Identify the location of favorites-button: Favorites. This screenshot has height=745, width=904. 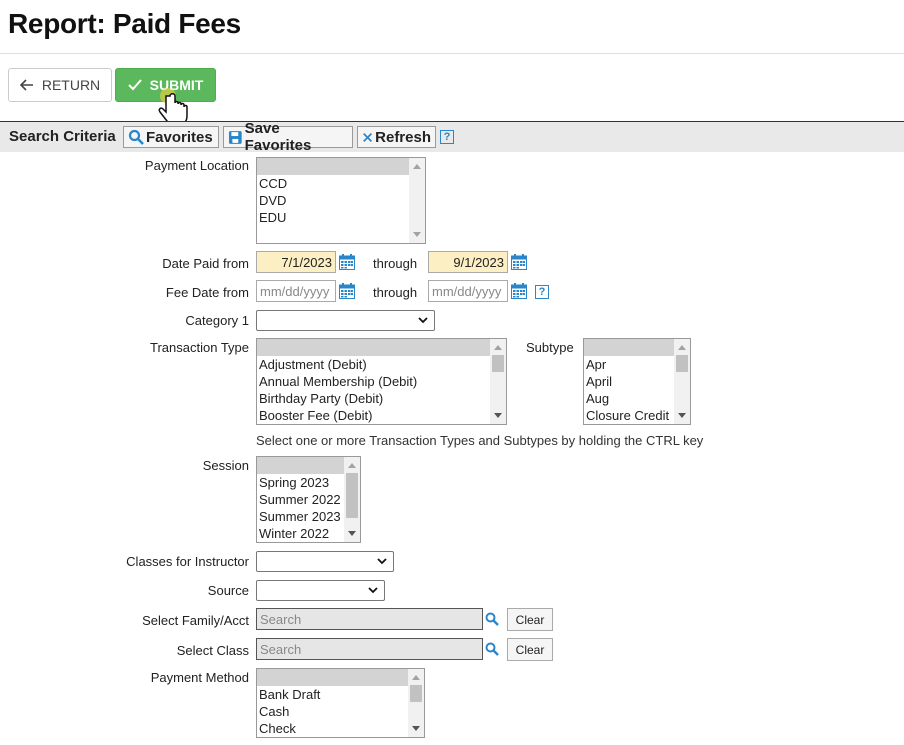
(171, 137).